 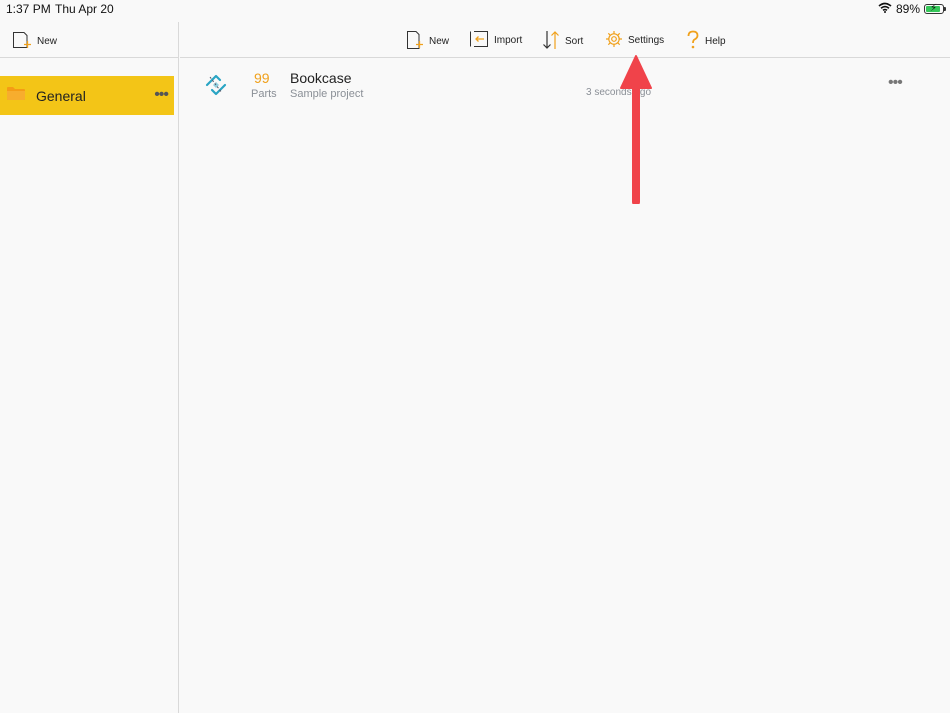 What do you see at coordinates (935, 8) in the screenshot?
I see `battery-icon: ⚡` at bounding box center [935, 8].